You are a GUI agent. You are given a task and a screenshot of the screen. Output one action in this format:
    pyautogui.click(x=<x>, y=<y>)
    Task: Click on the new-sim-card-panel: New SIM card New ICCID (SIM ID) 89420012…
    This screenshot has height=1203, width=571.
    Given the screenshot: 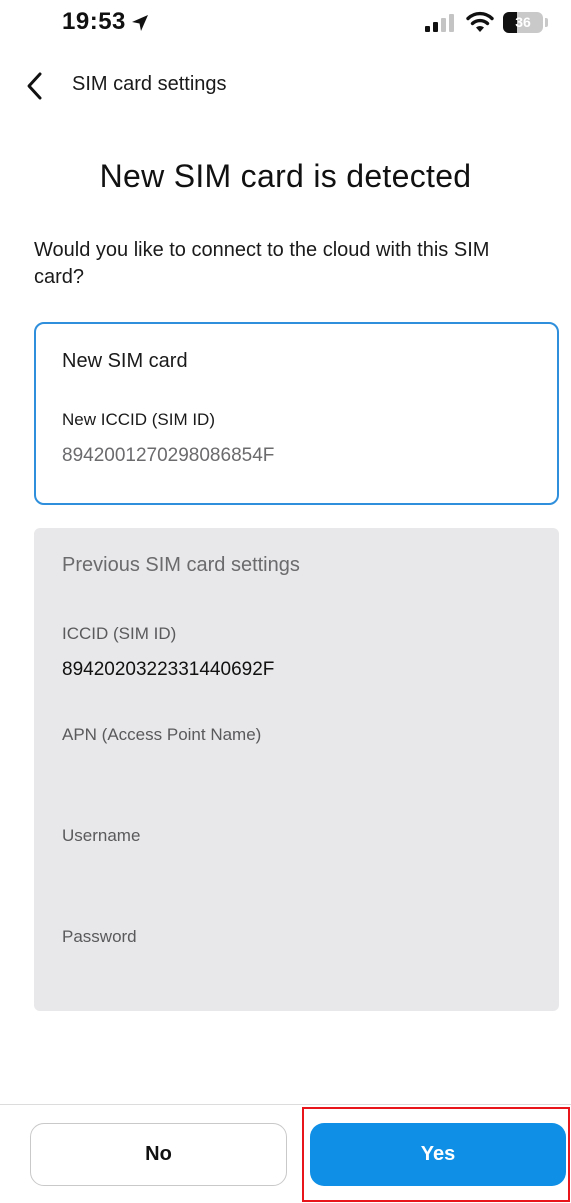 What is the action you would take?
    pyautogui.click(x=296, y=413)
    